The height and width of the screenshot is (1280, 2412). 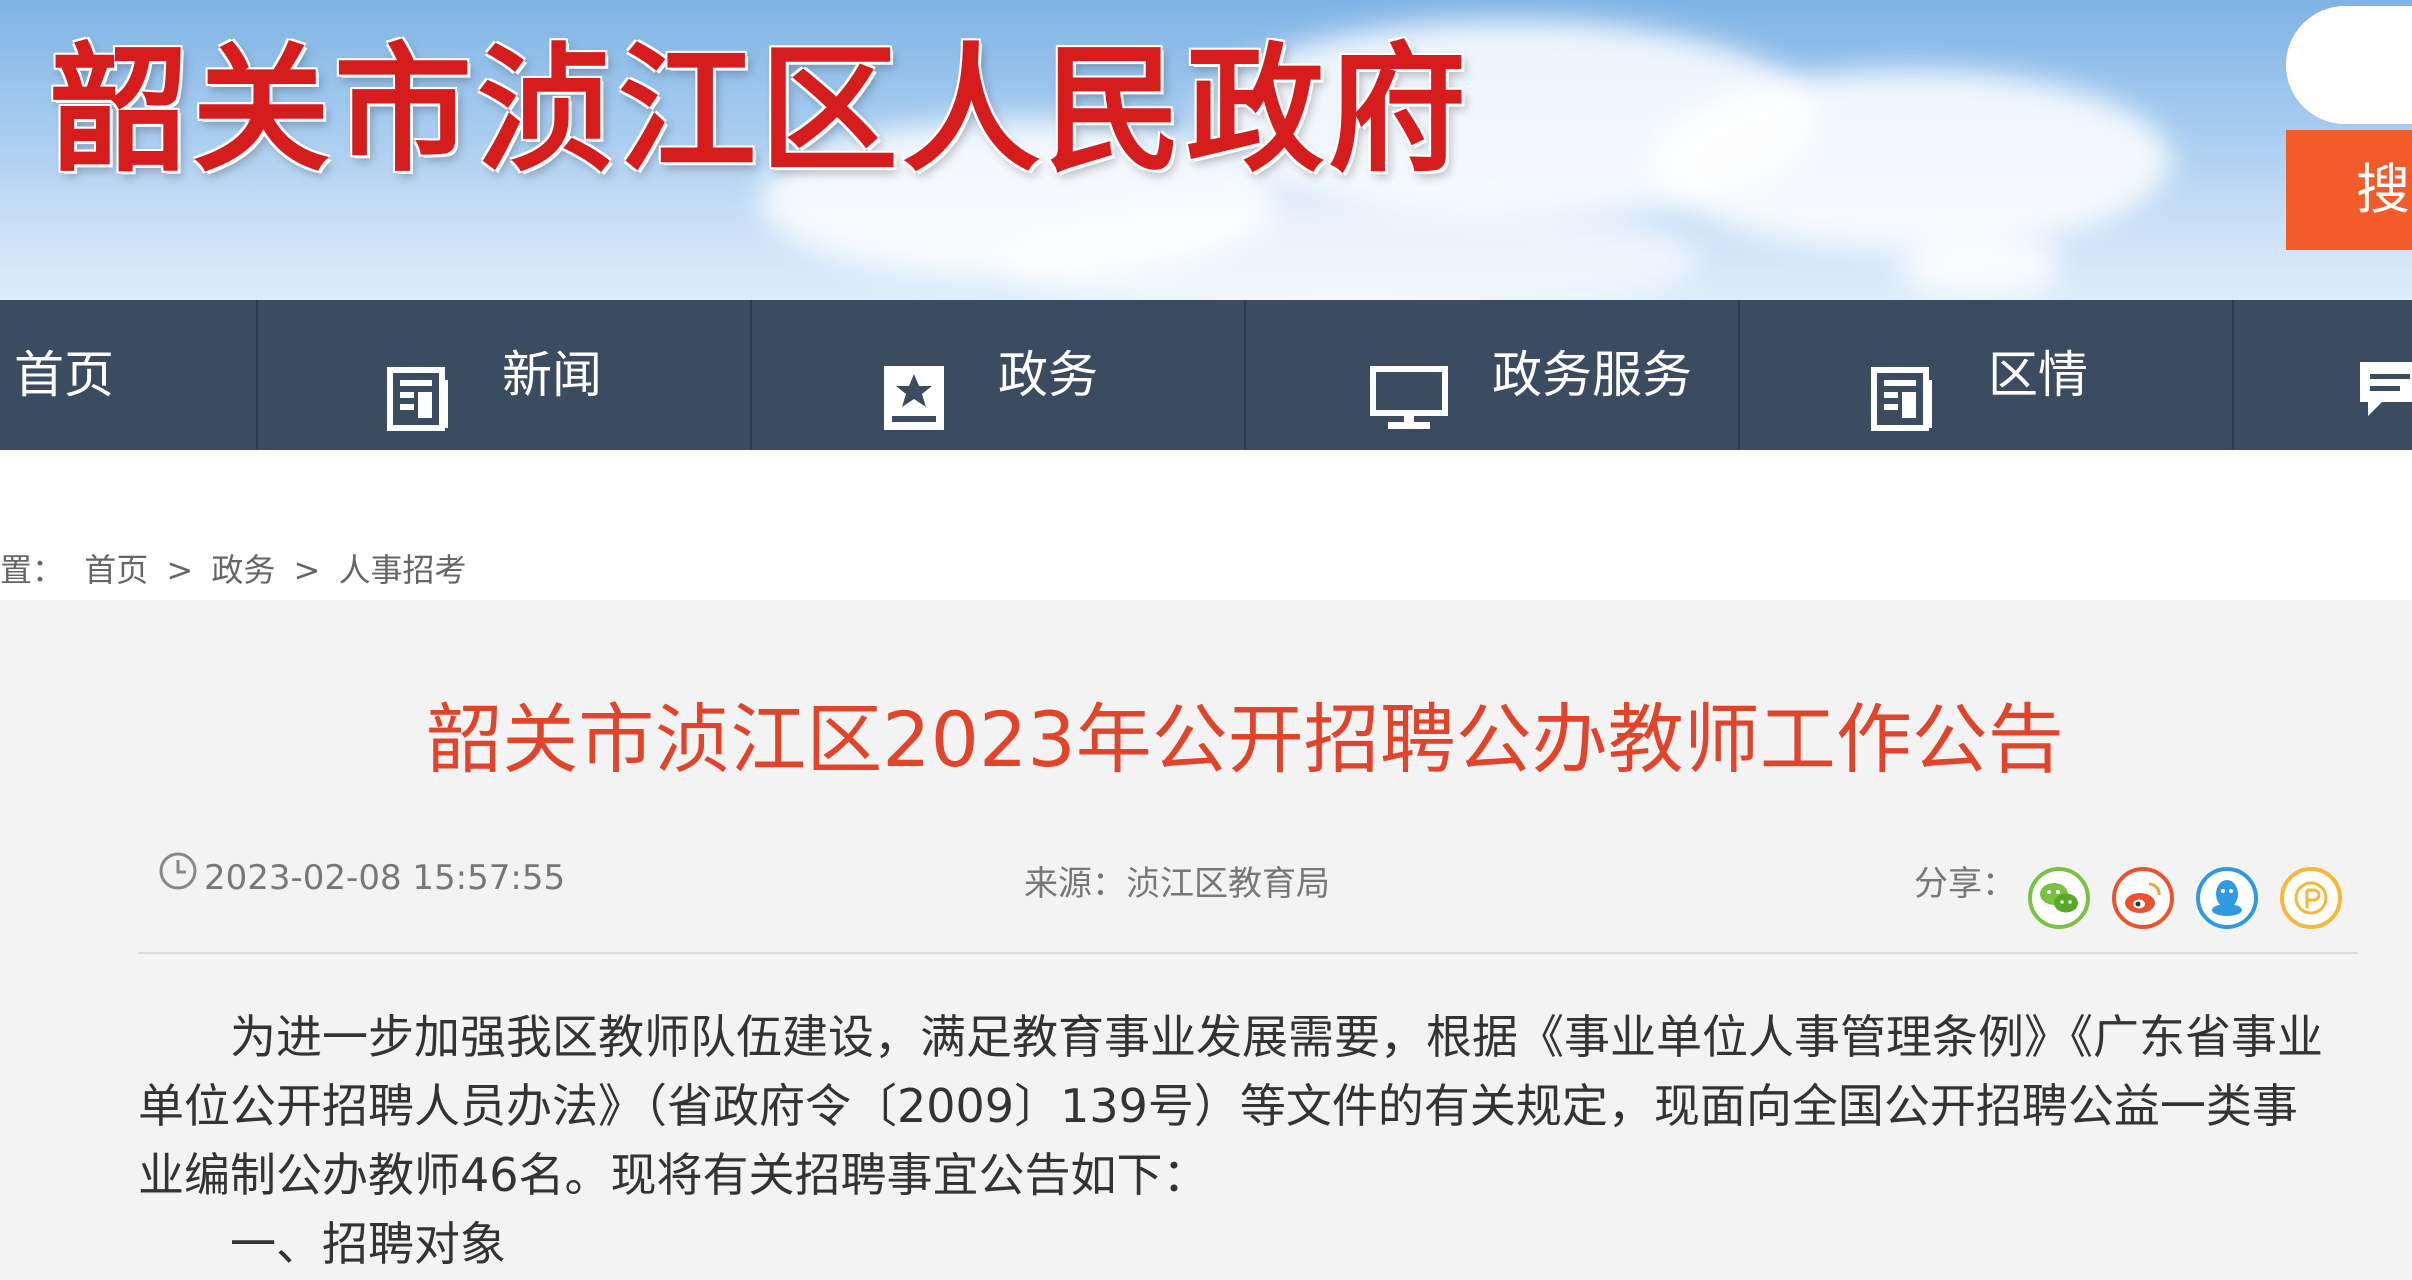 What do you see at coordinates (2384, 409) in the screenshot?
I see `chat-bubble-icon` at bounding box center [2384, 409].